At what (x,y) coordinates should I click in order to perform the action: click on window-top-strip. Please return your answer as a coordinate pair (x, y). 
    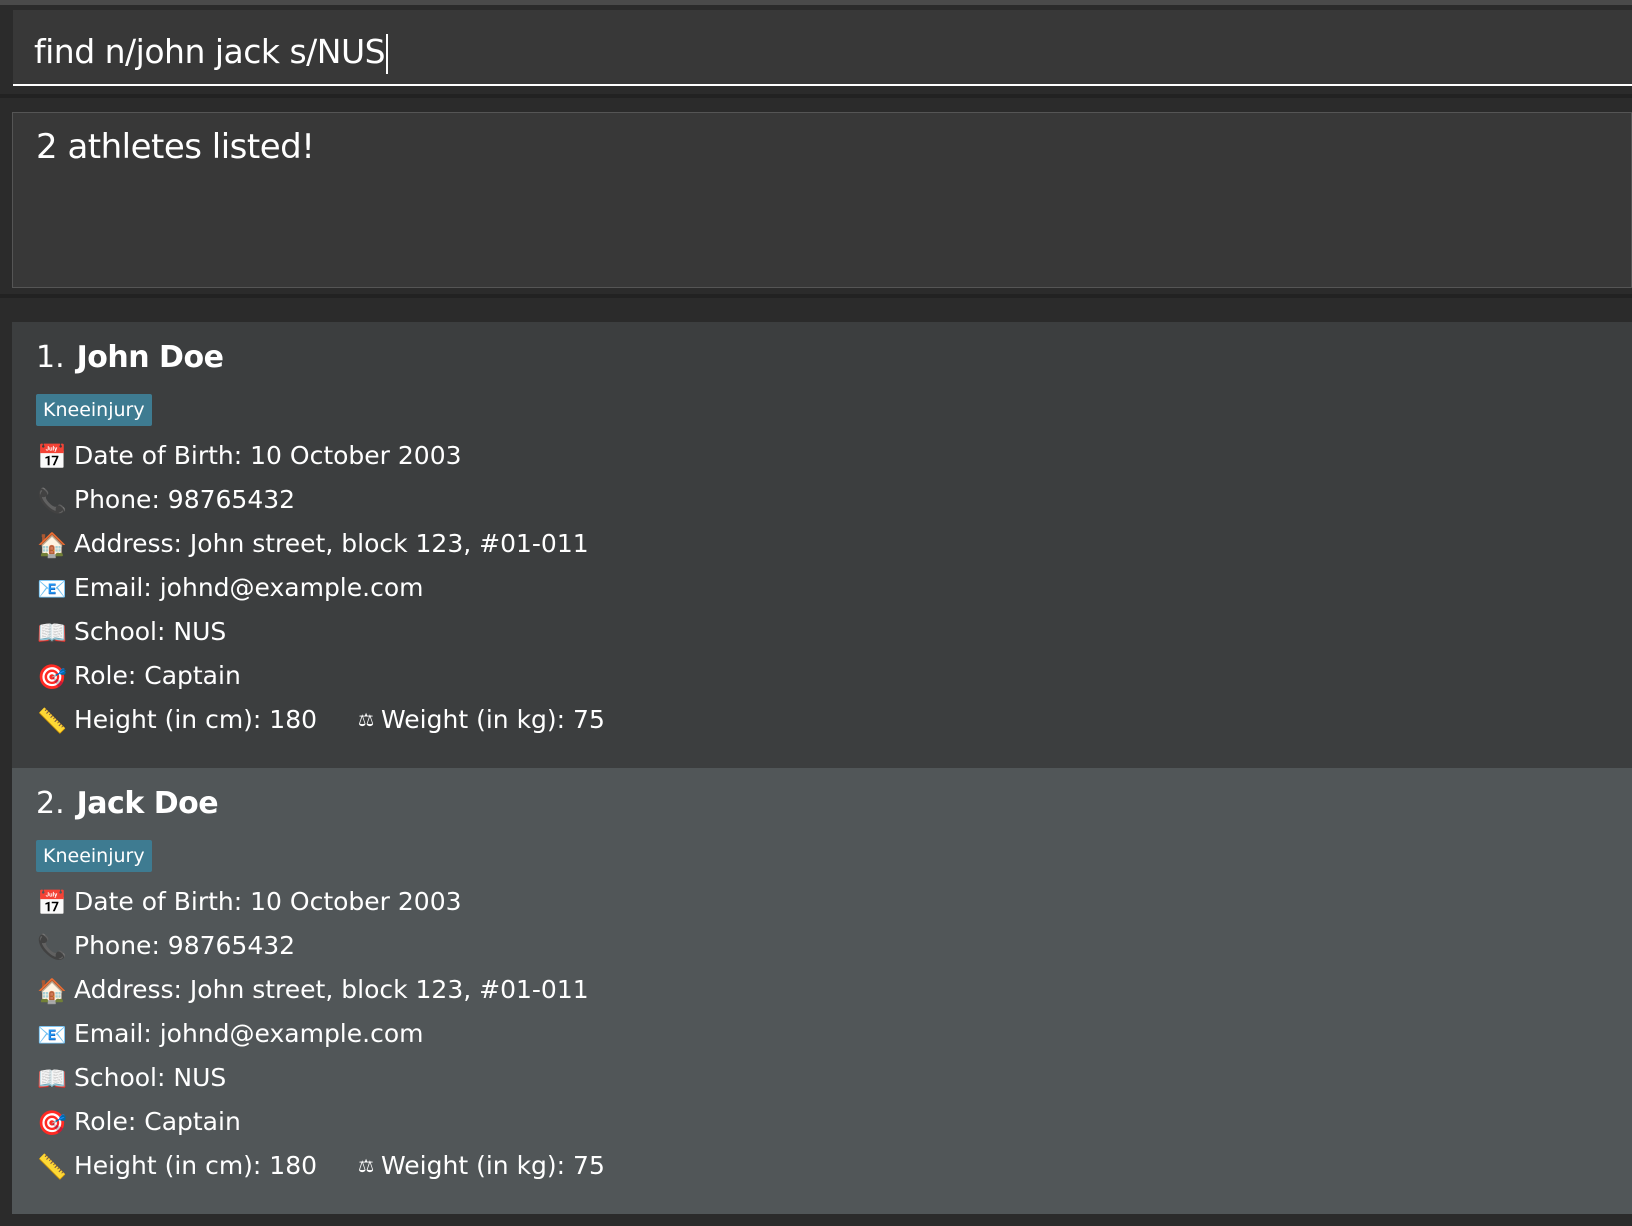
    Looking at the image, I should click on (816, 2).